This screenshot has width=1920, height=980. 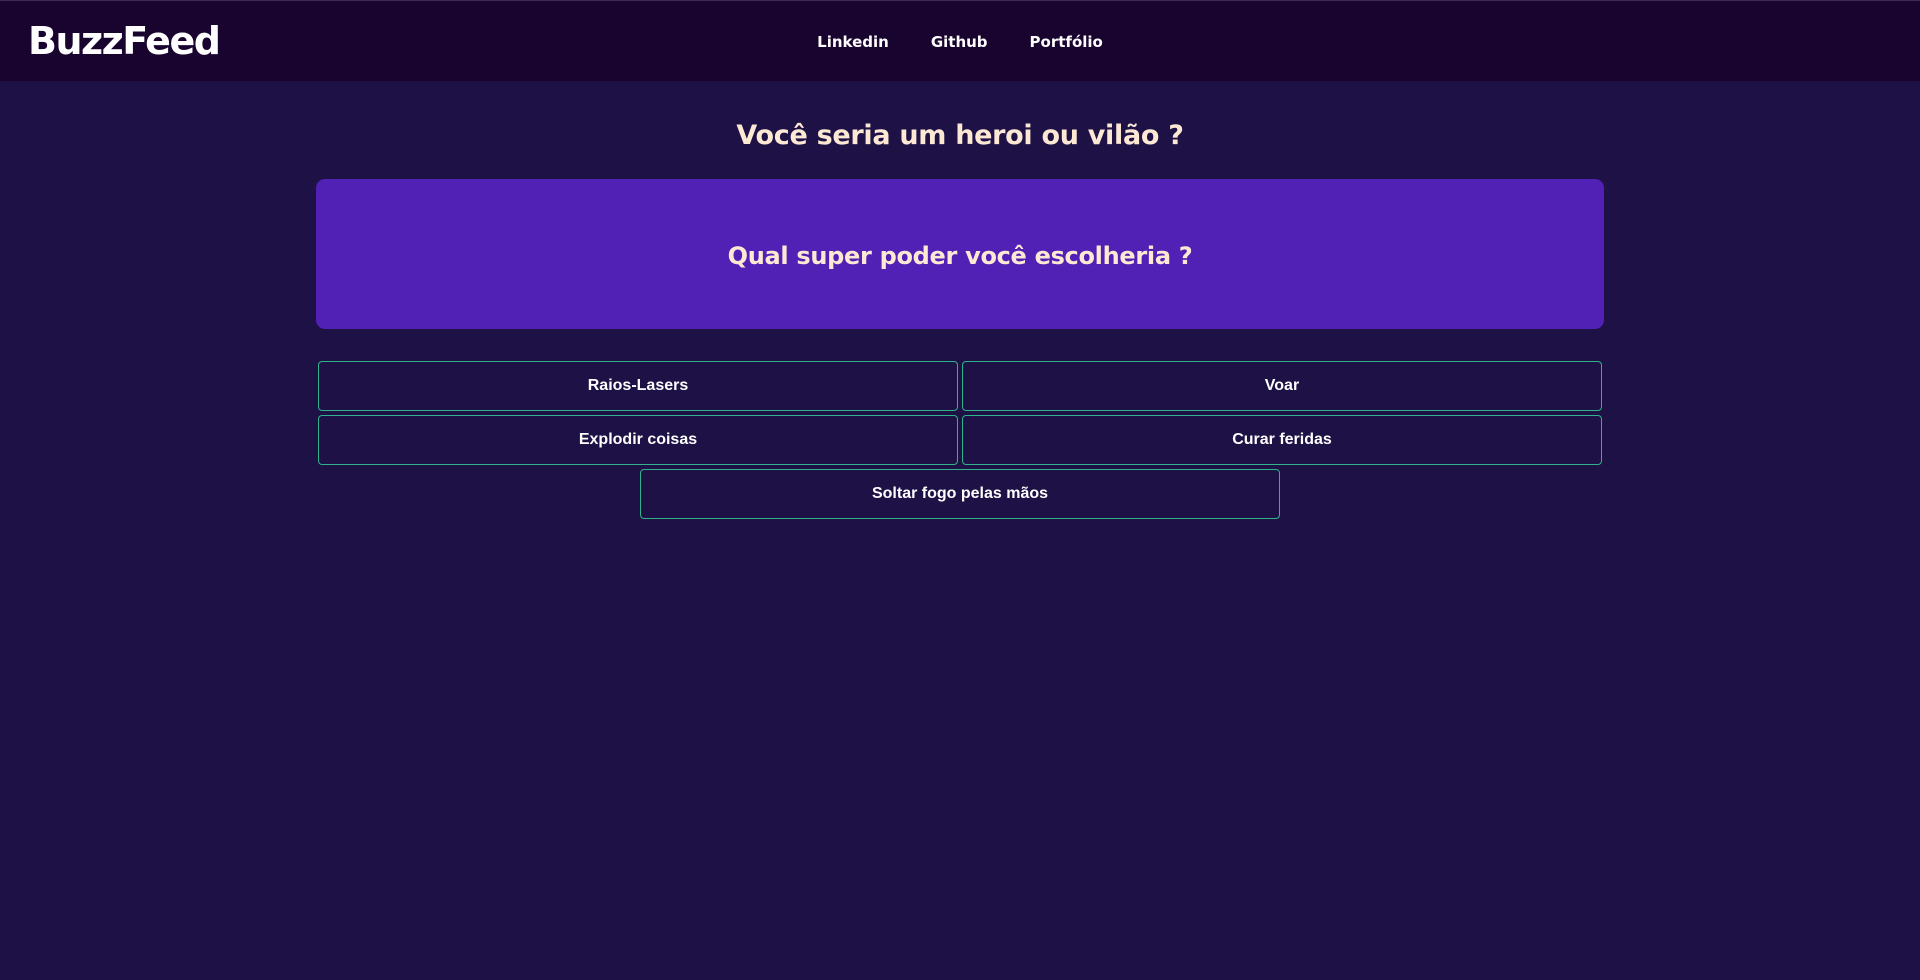 I want to click on question-card: Qual super poder você escolheria ?, so click(x=960, y=254).